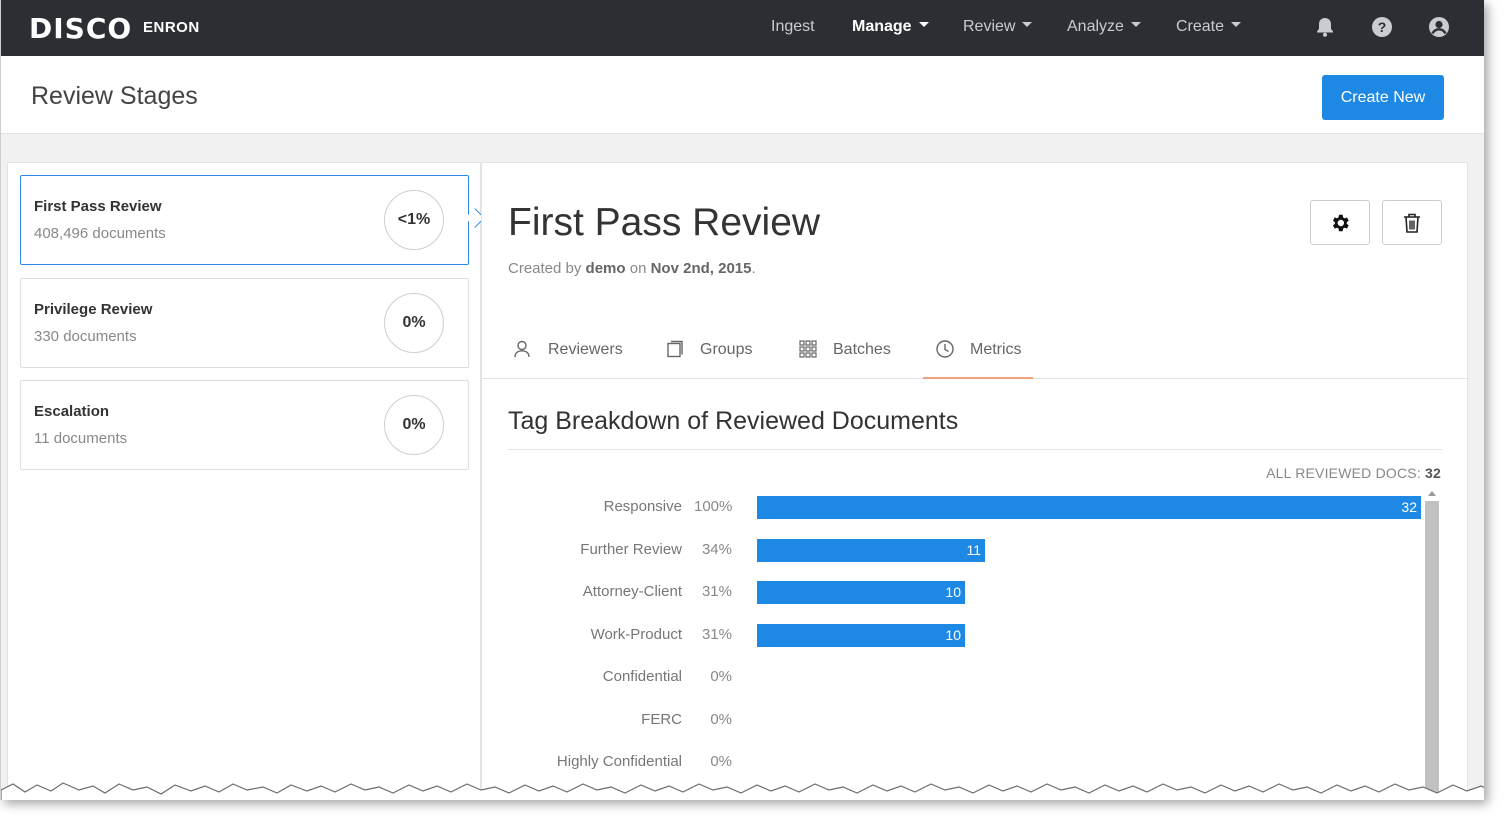  I want to click on scrollbar-thumb, so click(1432, 650).